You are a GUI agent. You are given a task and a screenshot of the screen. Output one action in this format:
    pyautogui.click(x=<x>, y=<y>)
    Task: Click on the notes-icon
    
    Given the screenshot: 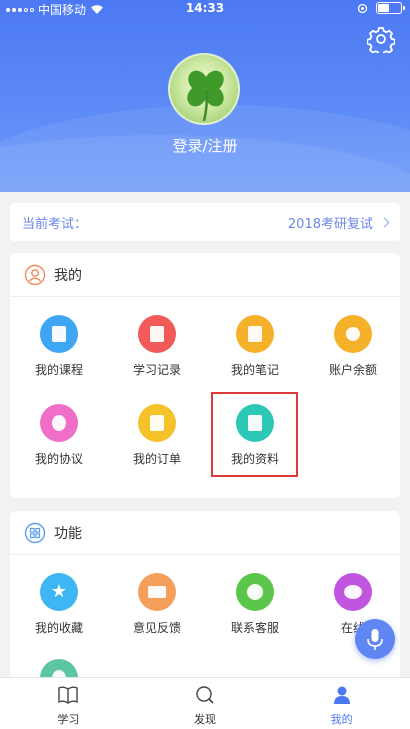 What is the action you would take?
    pyautogui.click(x=255, y=334)
    